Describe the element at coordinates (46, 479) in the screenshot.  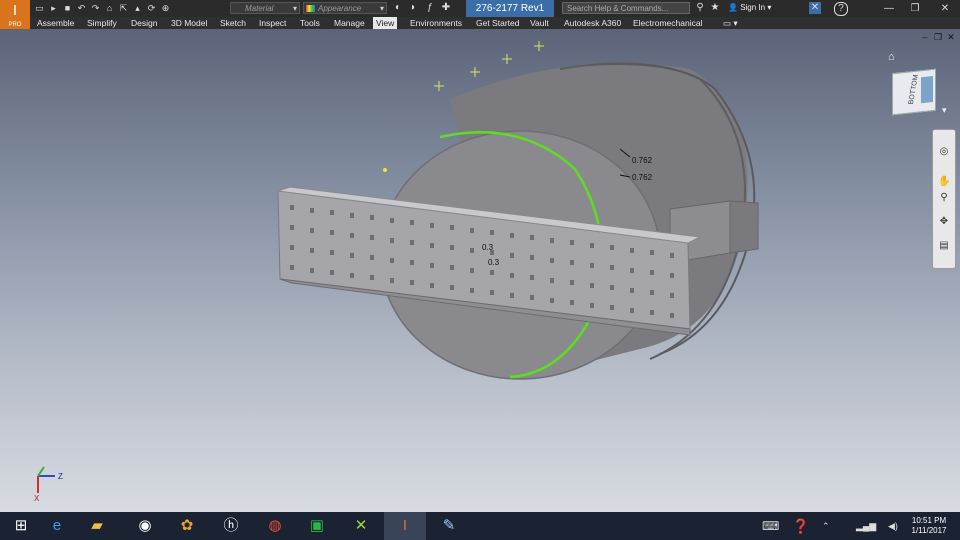
I see `coordinate-triad-icon` at that location.